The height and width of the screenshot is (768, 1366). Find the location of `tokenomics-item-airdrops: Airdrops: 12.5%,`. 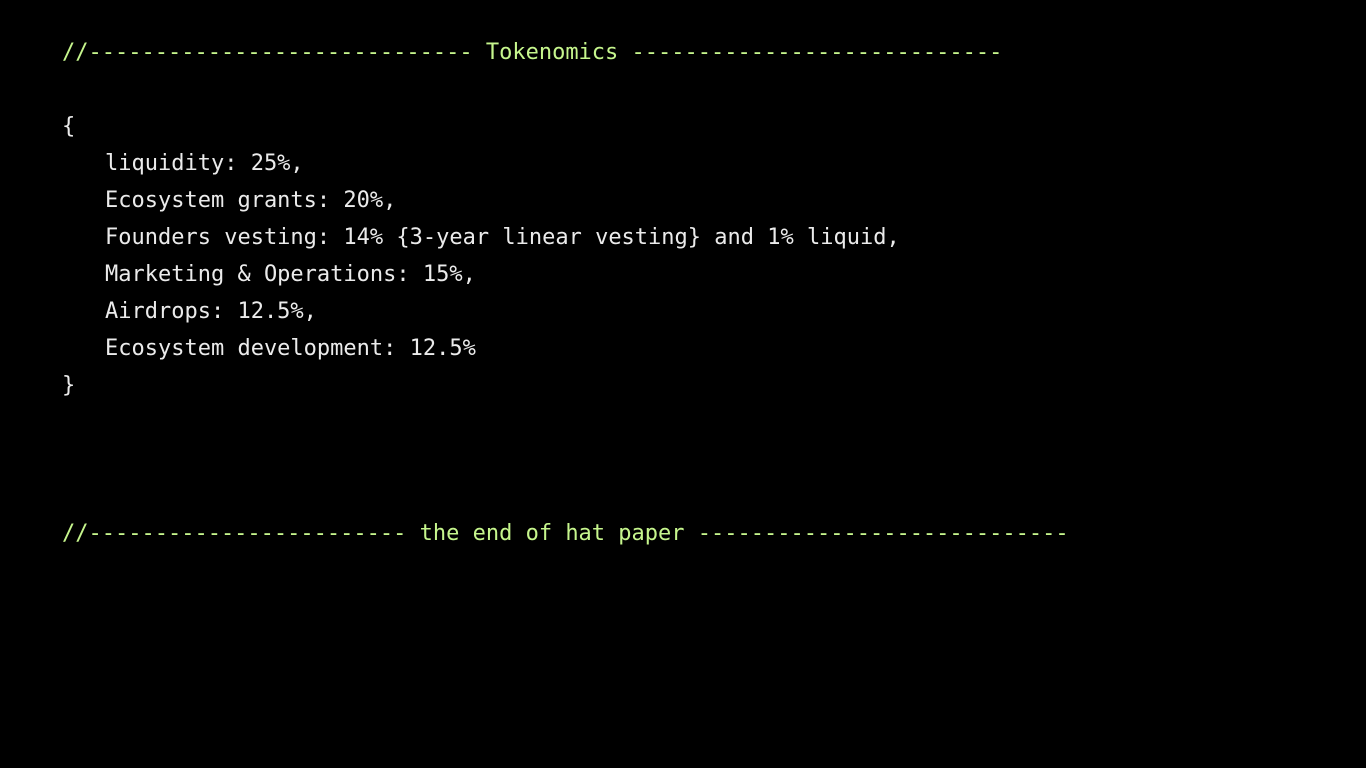

tokenomics-item-airdrops: Airdrops: 12.5%, is located at coordinates (211, 311).